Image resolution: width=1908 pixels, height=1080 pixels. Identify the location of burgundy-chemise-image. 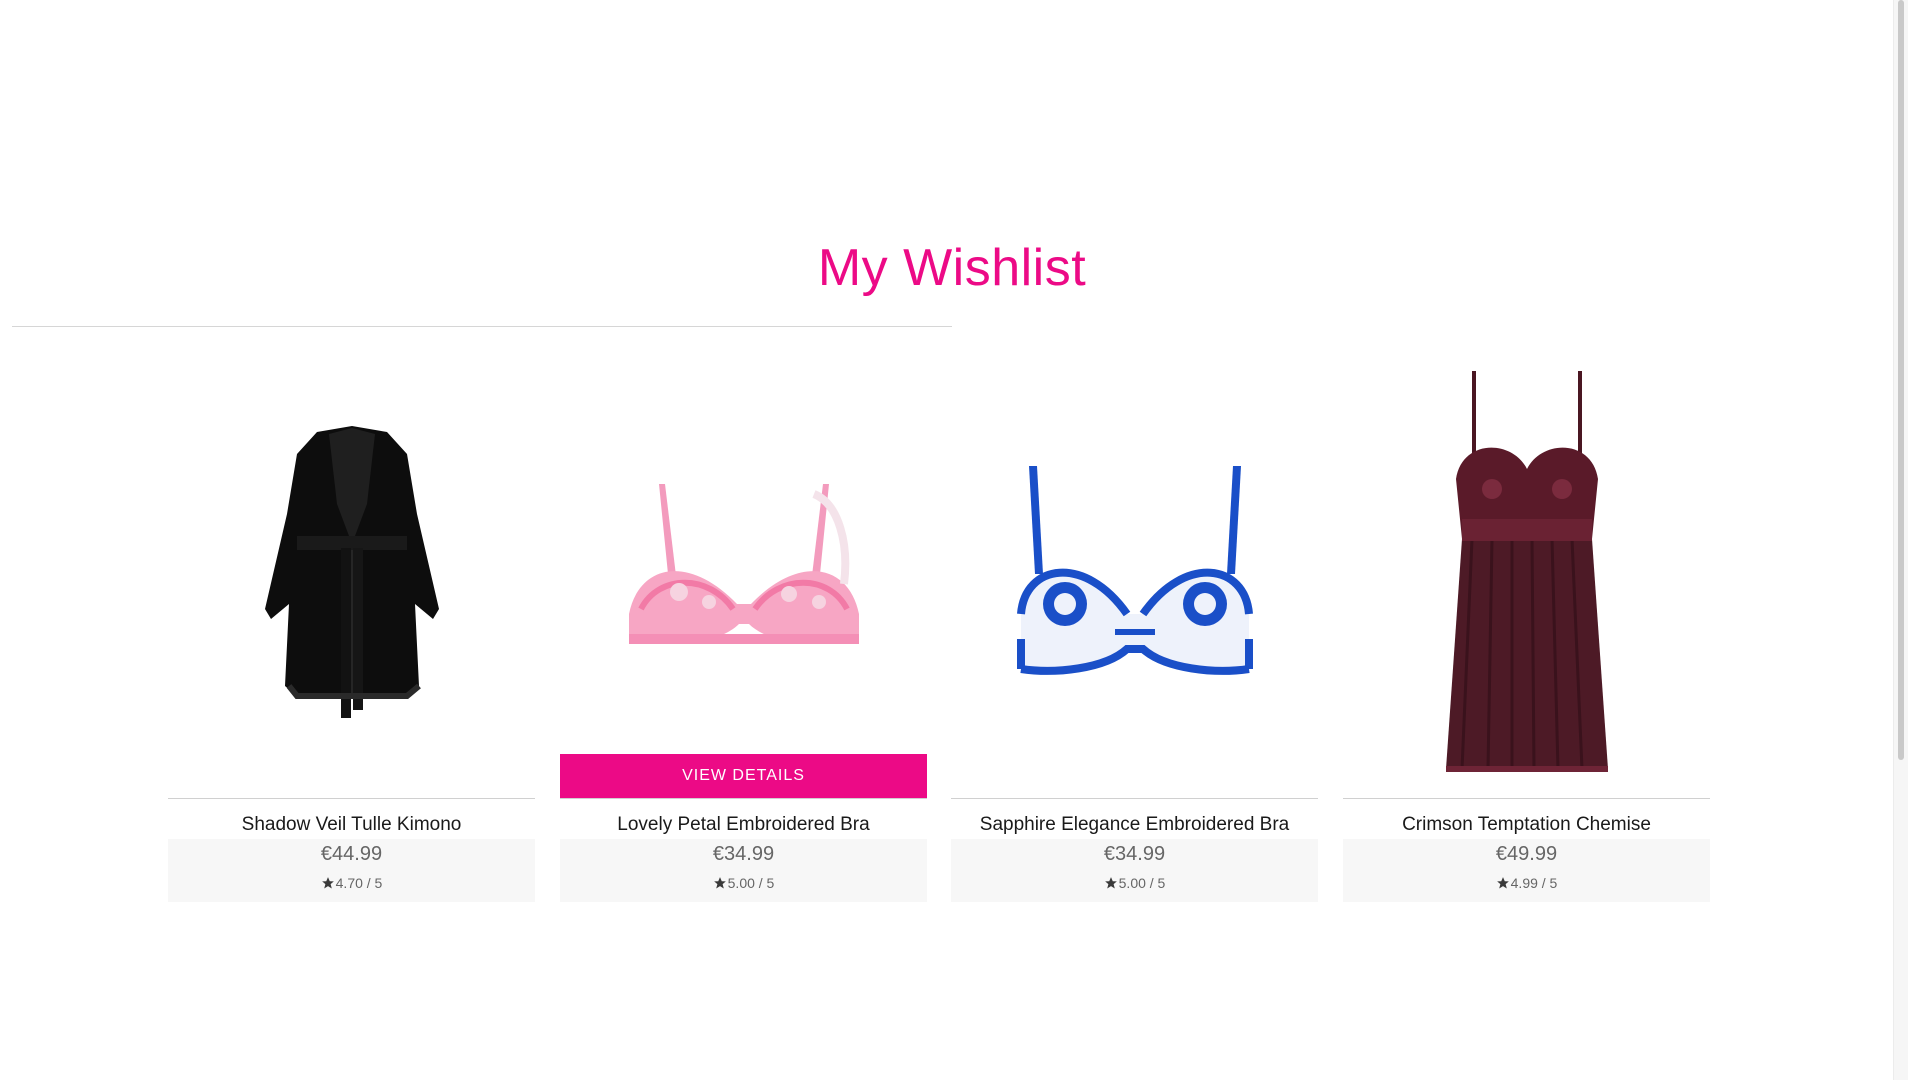
(1526, 574).